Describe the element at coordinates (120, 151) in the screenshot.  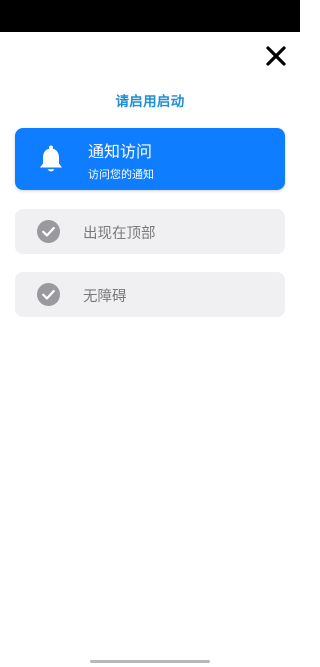
I see `permission-title: 通知访问` at that location.